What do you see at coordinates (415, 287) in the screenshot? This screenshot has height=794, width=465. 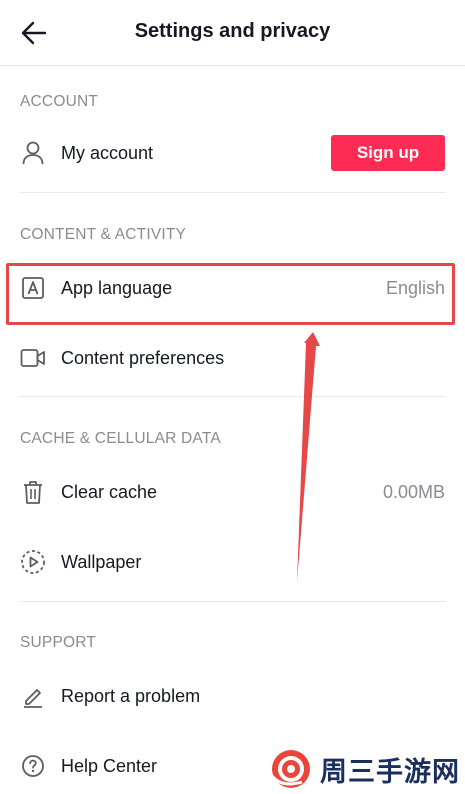 I see `app-language-value: English` at bounding box center [415, 287].